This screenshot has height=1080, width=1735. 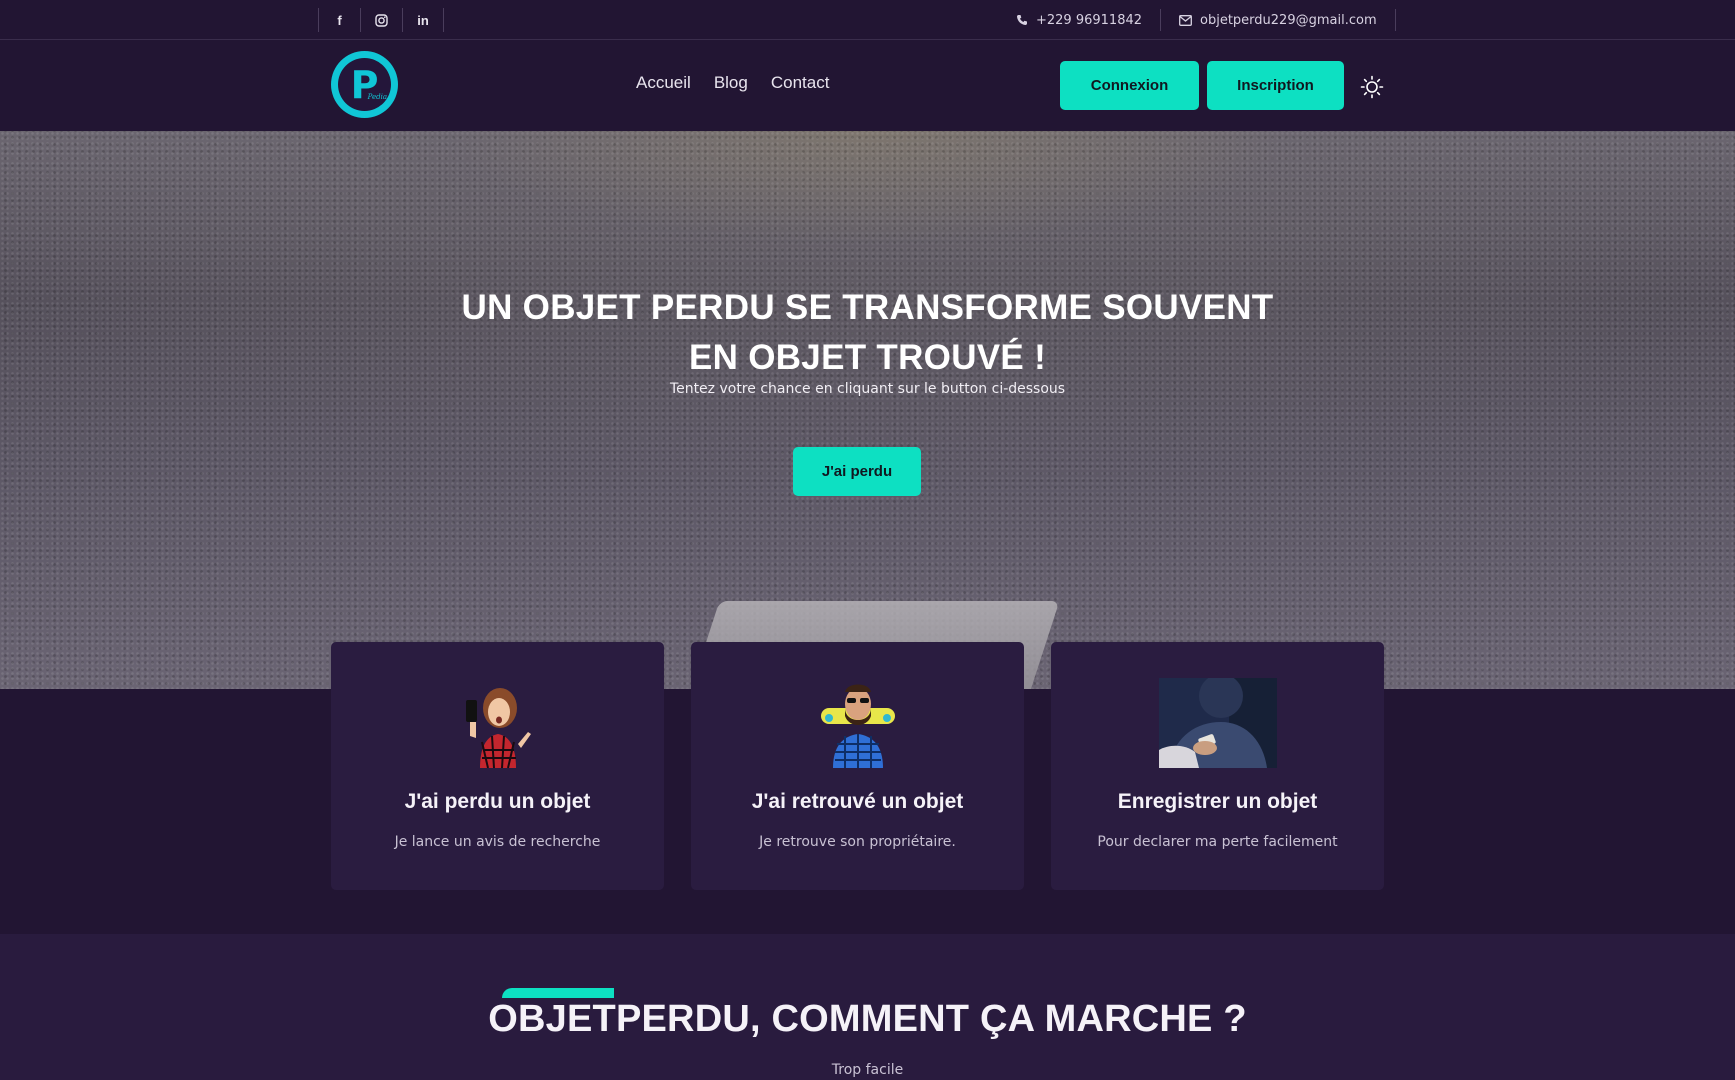 I want to click on nav-link-contact: Contact, so click(x=800, y=83).